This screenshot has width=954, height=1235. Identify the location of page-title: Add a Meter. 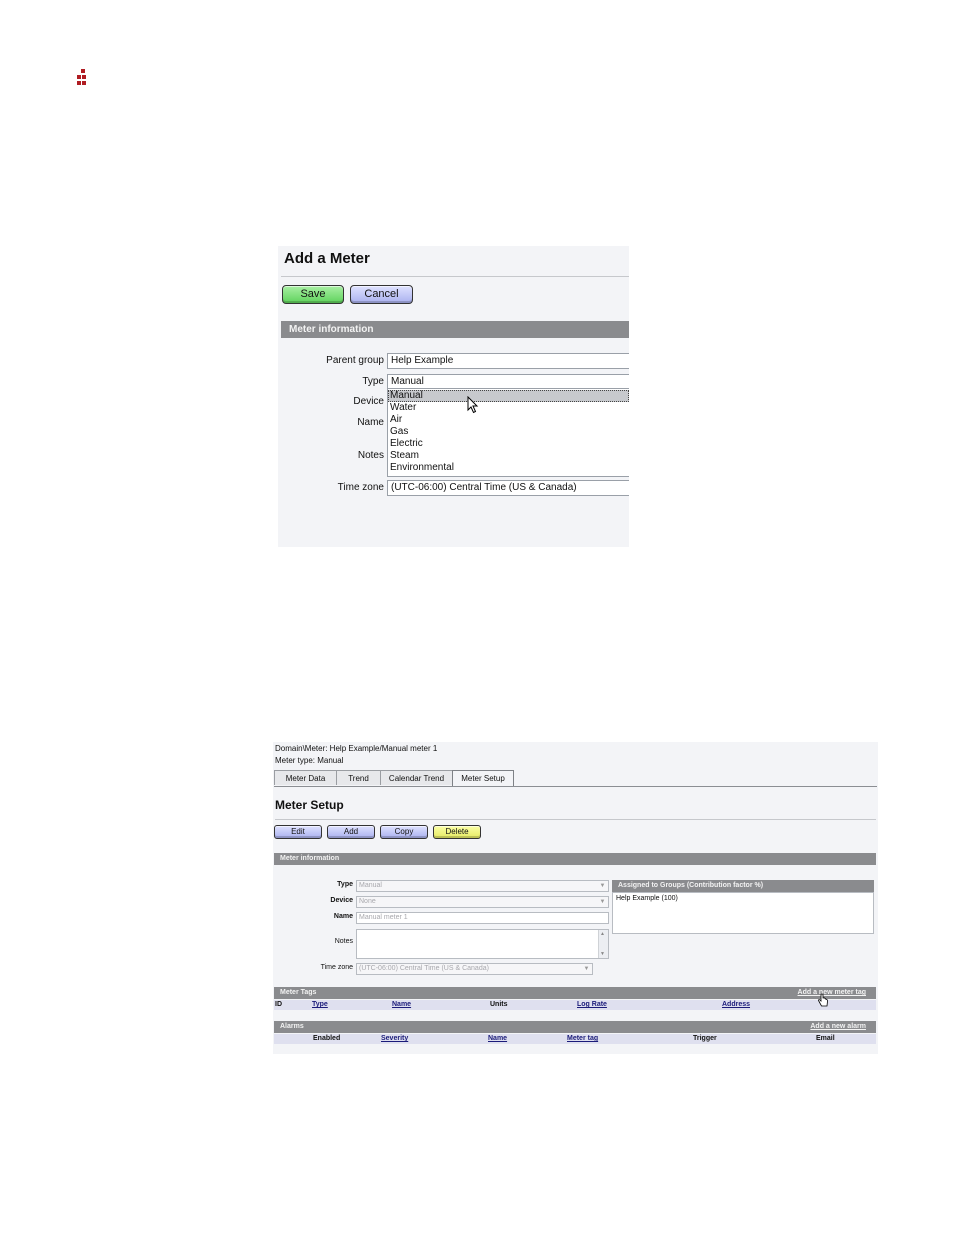
(327, 258).